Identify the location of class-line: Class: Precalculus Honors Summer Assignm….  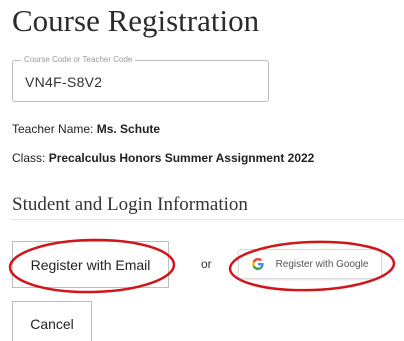
(163, 158).